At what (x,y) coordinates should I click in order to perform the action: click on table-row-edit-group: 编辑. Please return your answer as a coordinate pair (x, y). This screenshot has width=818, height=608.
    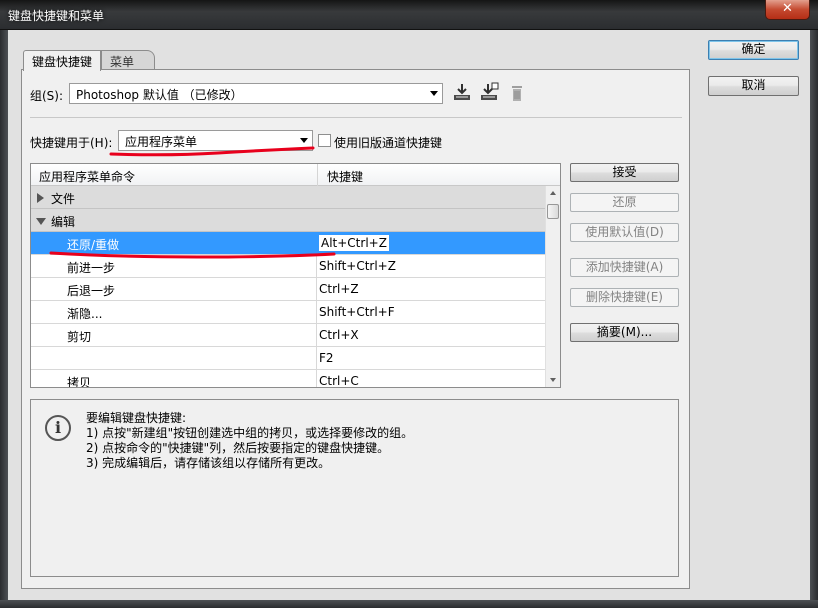
    Looking at the image, I should click on (288, 220).